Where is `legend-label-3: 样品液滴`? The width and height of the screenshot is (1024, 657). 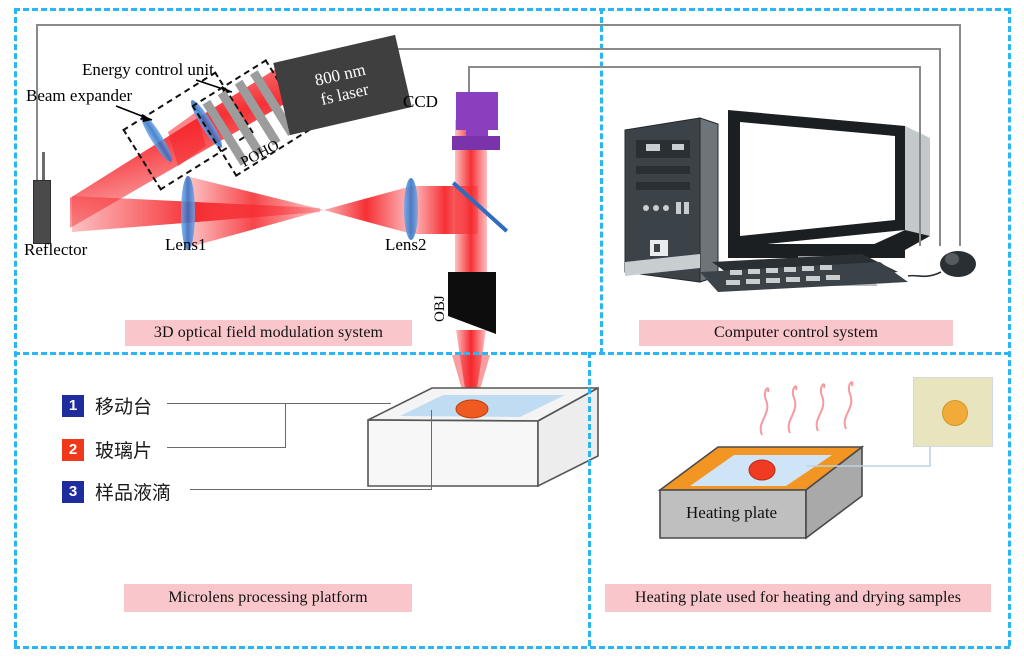
legend-label-3: 样品液滴 is located at coordinates (133, 493).